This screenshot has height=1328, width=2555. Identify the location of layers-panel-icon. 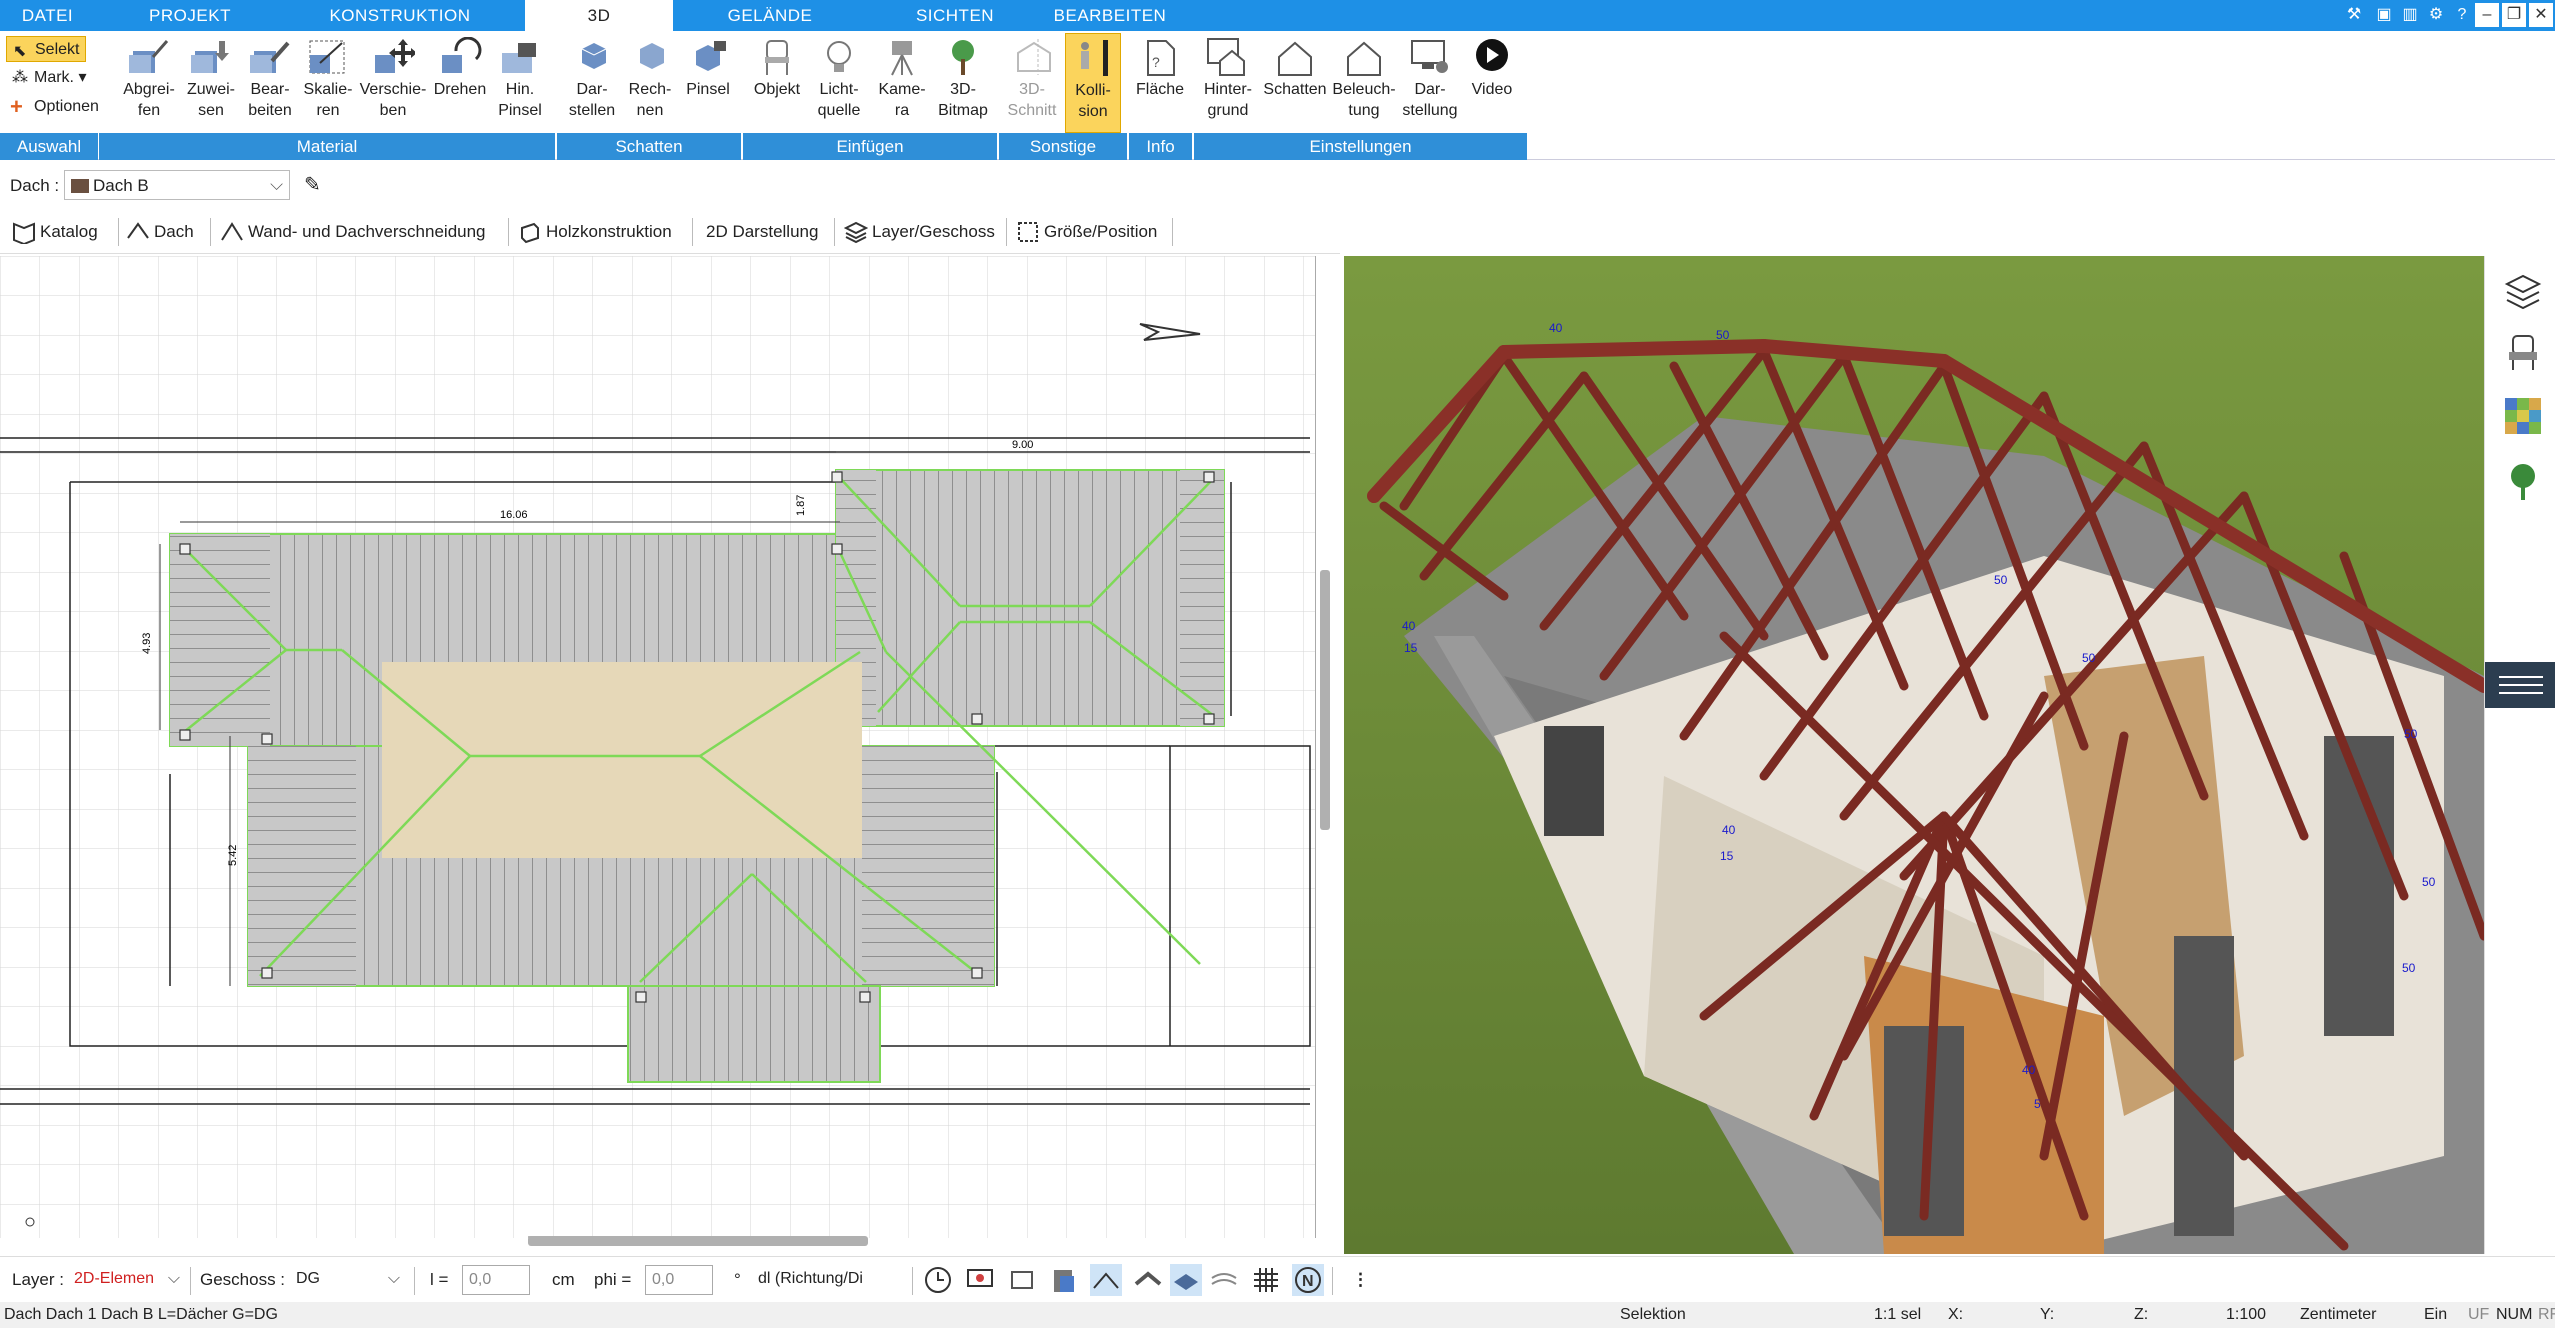
(2523, 290).